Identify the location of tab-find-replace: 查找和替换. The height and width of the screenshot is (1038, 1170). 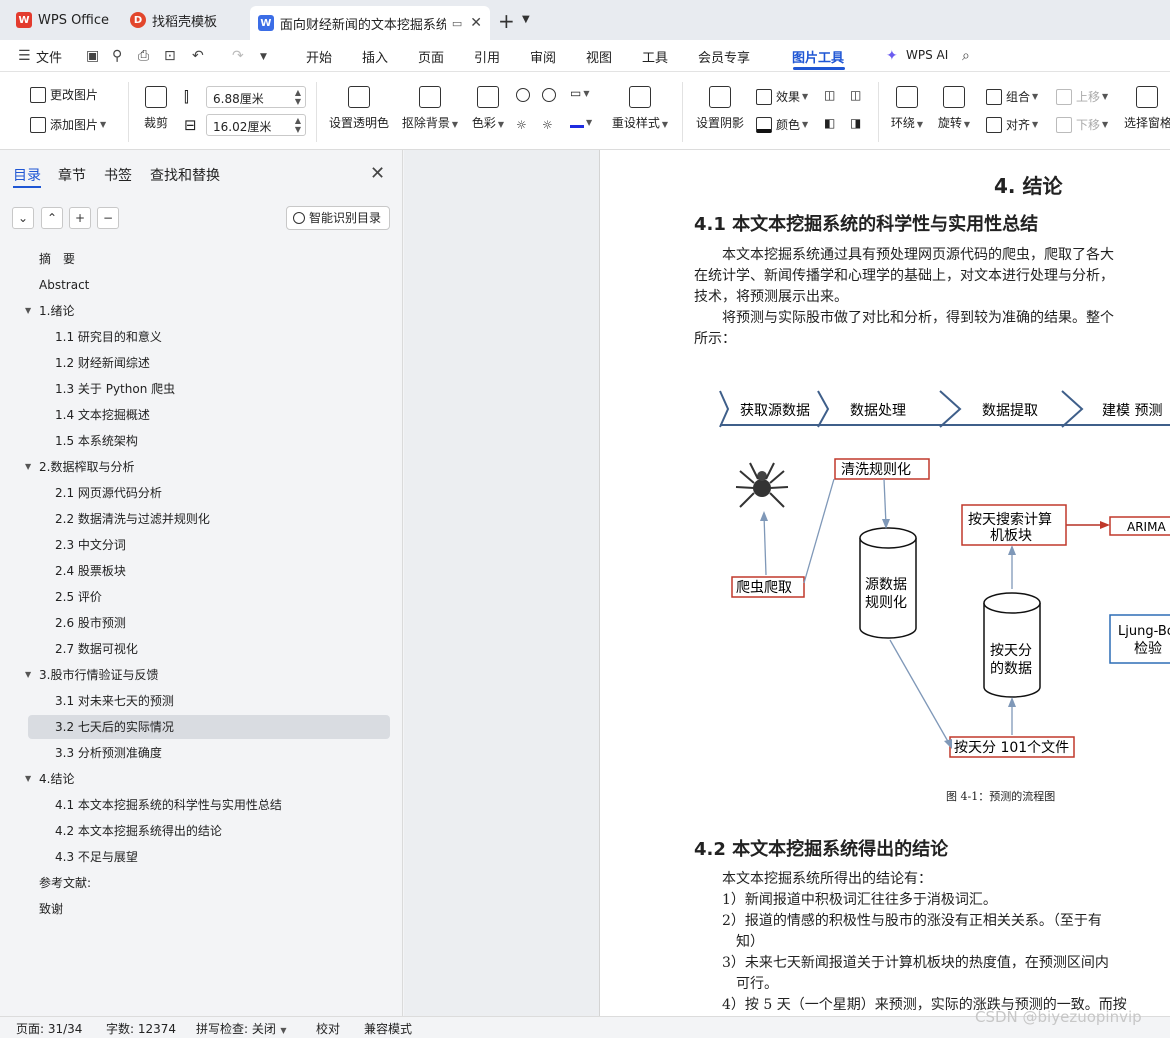
(185, 175).